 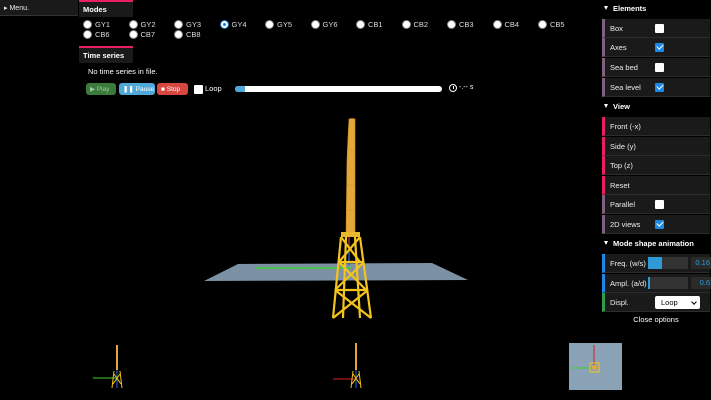 I want to click on element-box-label: Box, so click(x=616, y=28).